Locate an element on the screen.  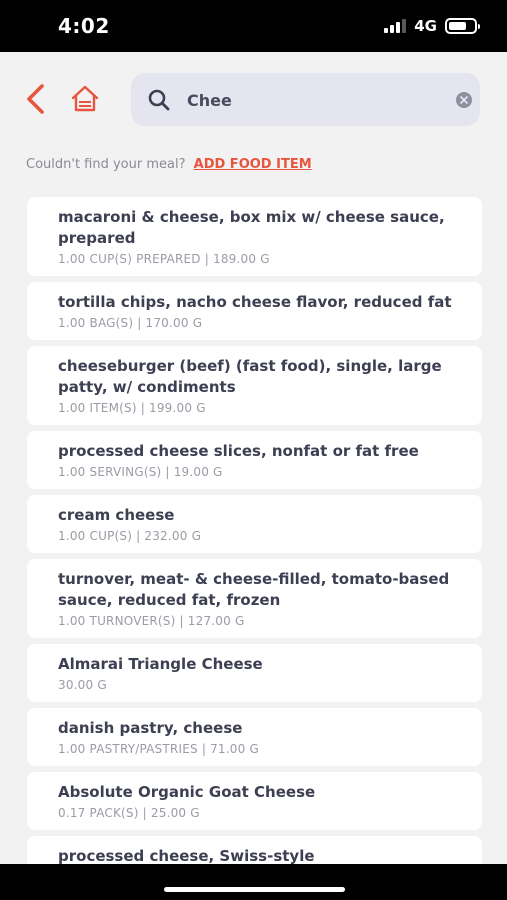
add-food-item-link: ADD FOOD ITEM is located at coordinates (253, 164).